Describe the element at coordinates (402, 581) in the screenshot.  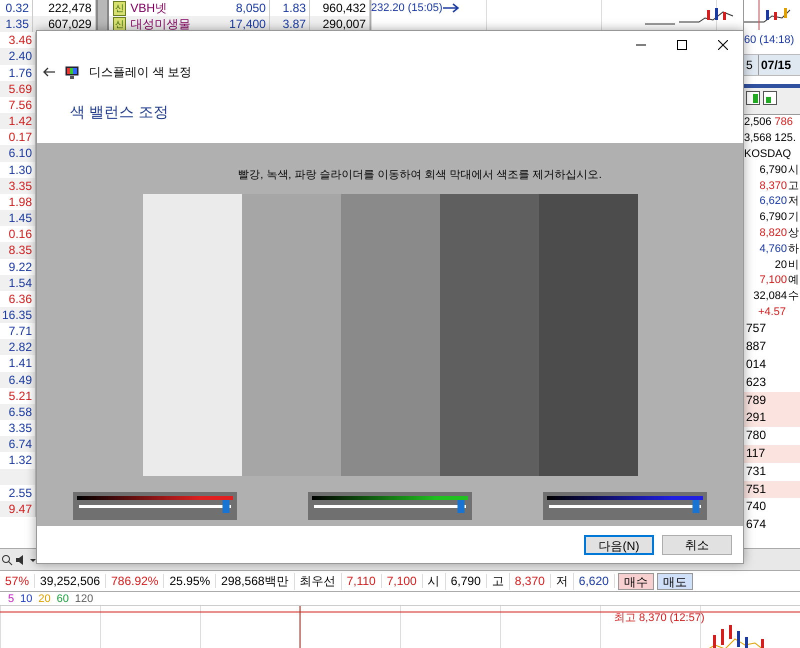
I see `stat-value: 7,100` at that location.